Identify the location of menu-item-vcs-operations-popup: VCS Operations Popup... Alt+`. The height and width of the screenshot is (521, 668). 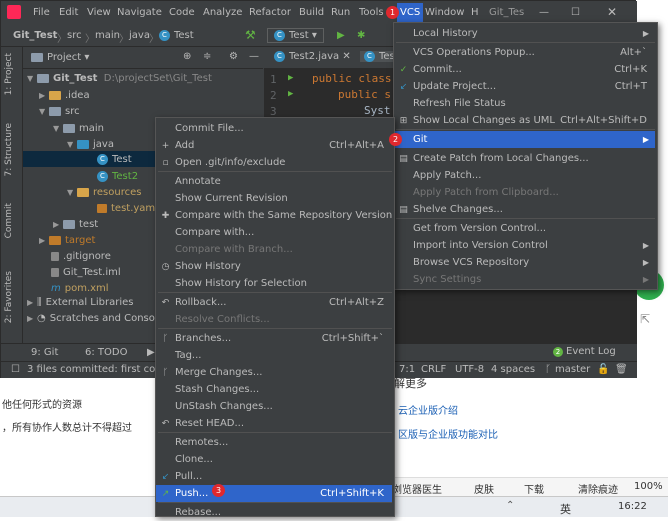
(524, 52).